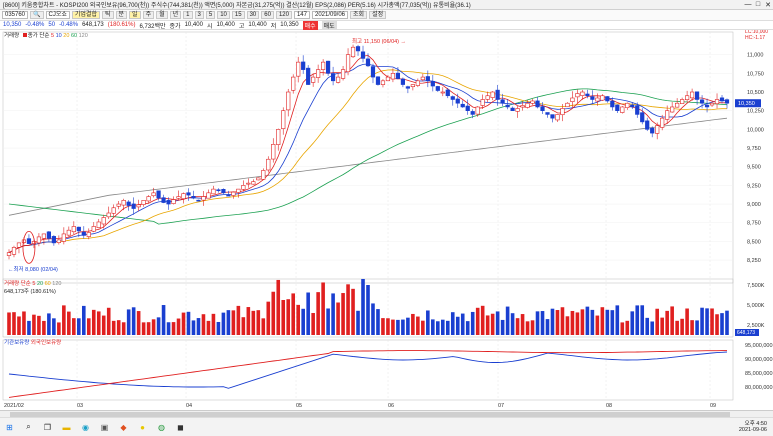 This screenshot has height=436, width=773. Describe the element at coordinates (15, 15) in the screenshot. I see `stock-code-input: 035760` at that location.